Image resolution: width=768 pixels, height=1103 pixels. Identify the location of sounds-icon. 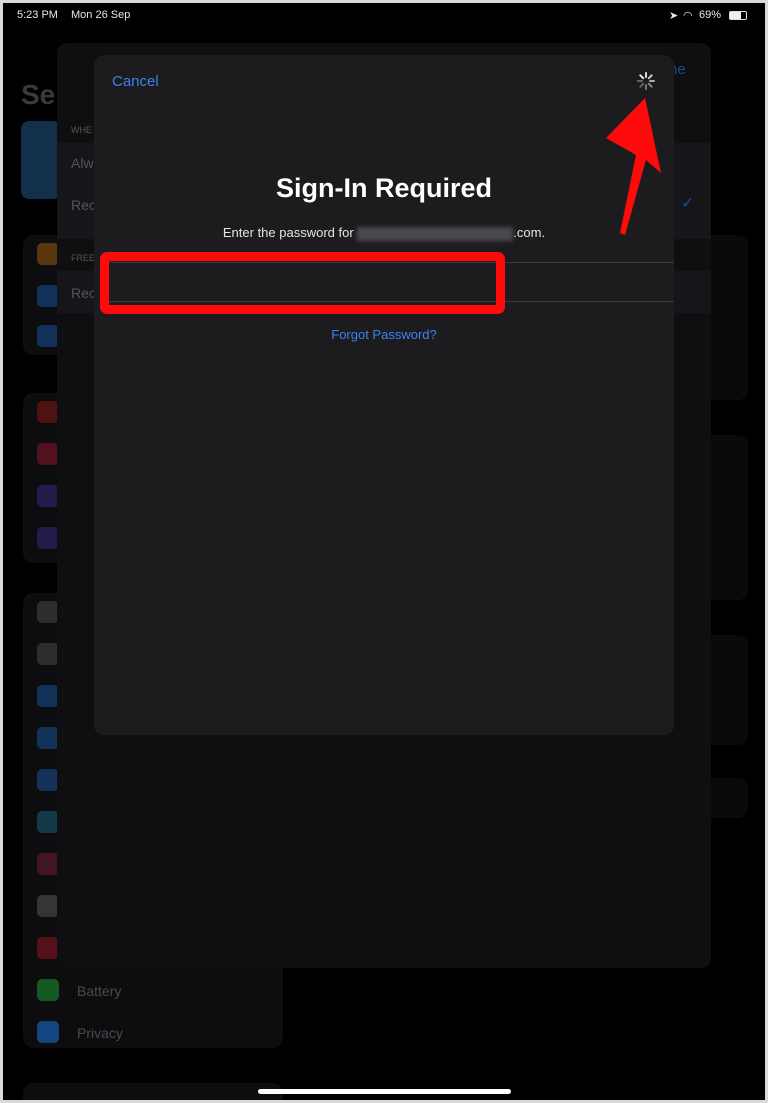
(48, 454).